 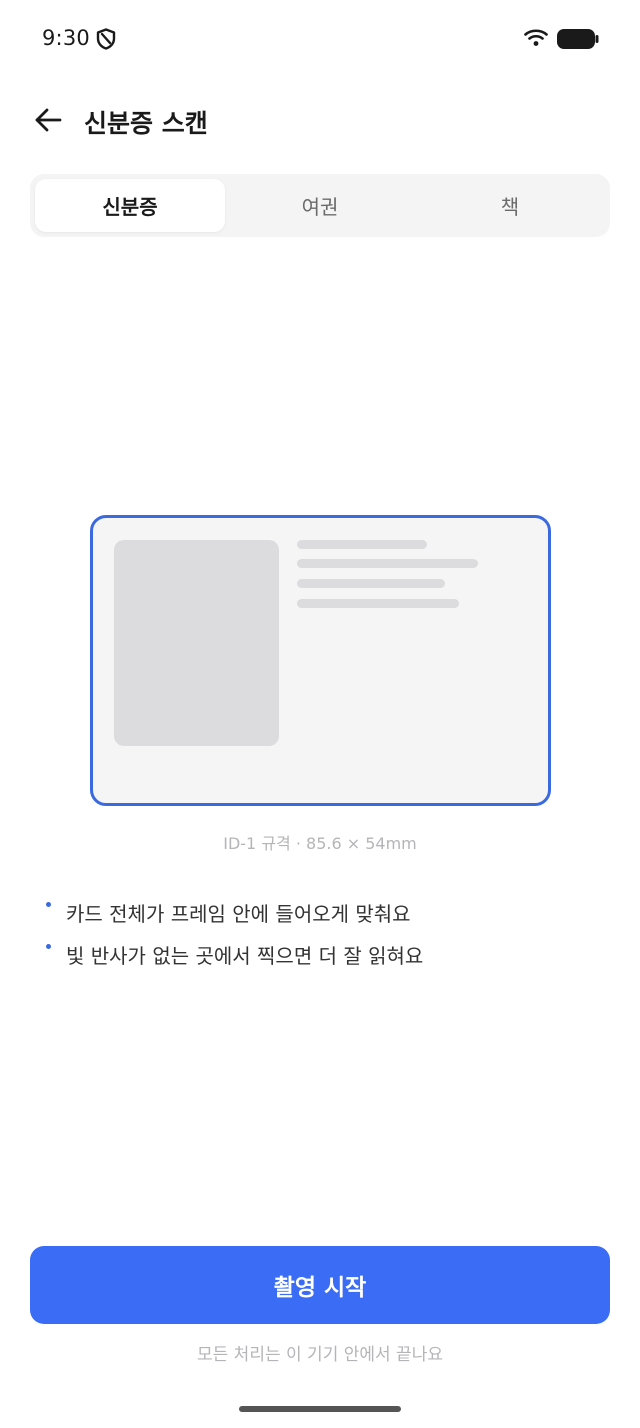 What do you see at coordinates (320, 1285) in the screenshot?
I see `start-capture-button: 촬영 시작` at bounding box center [320, 1285].